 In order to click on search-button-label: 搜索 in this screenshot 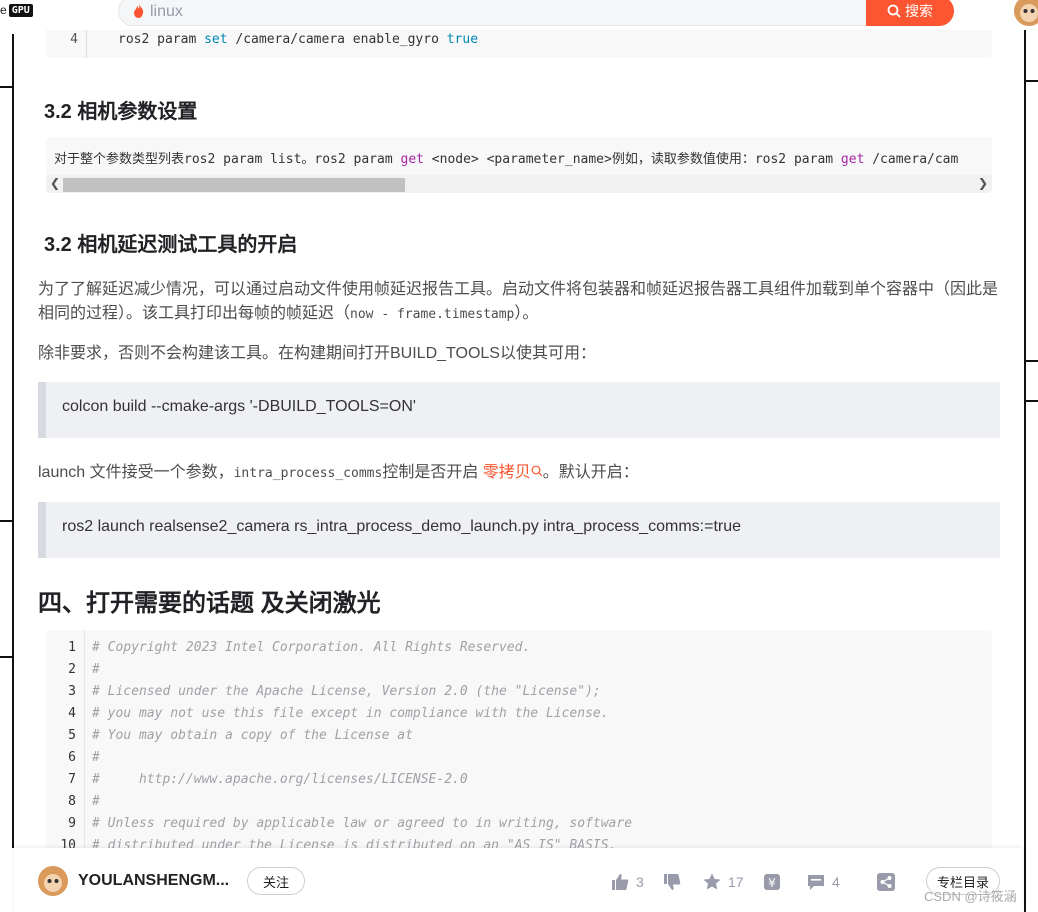, I will do `click(919, 11)`.